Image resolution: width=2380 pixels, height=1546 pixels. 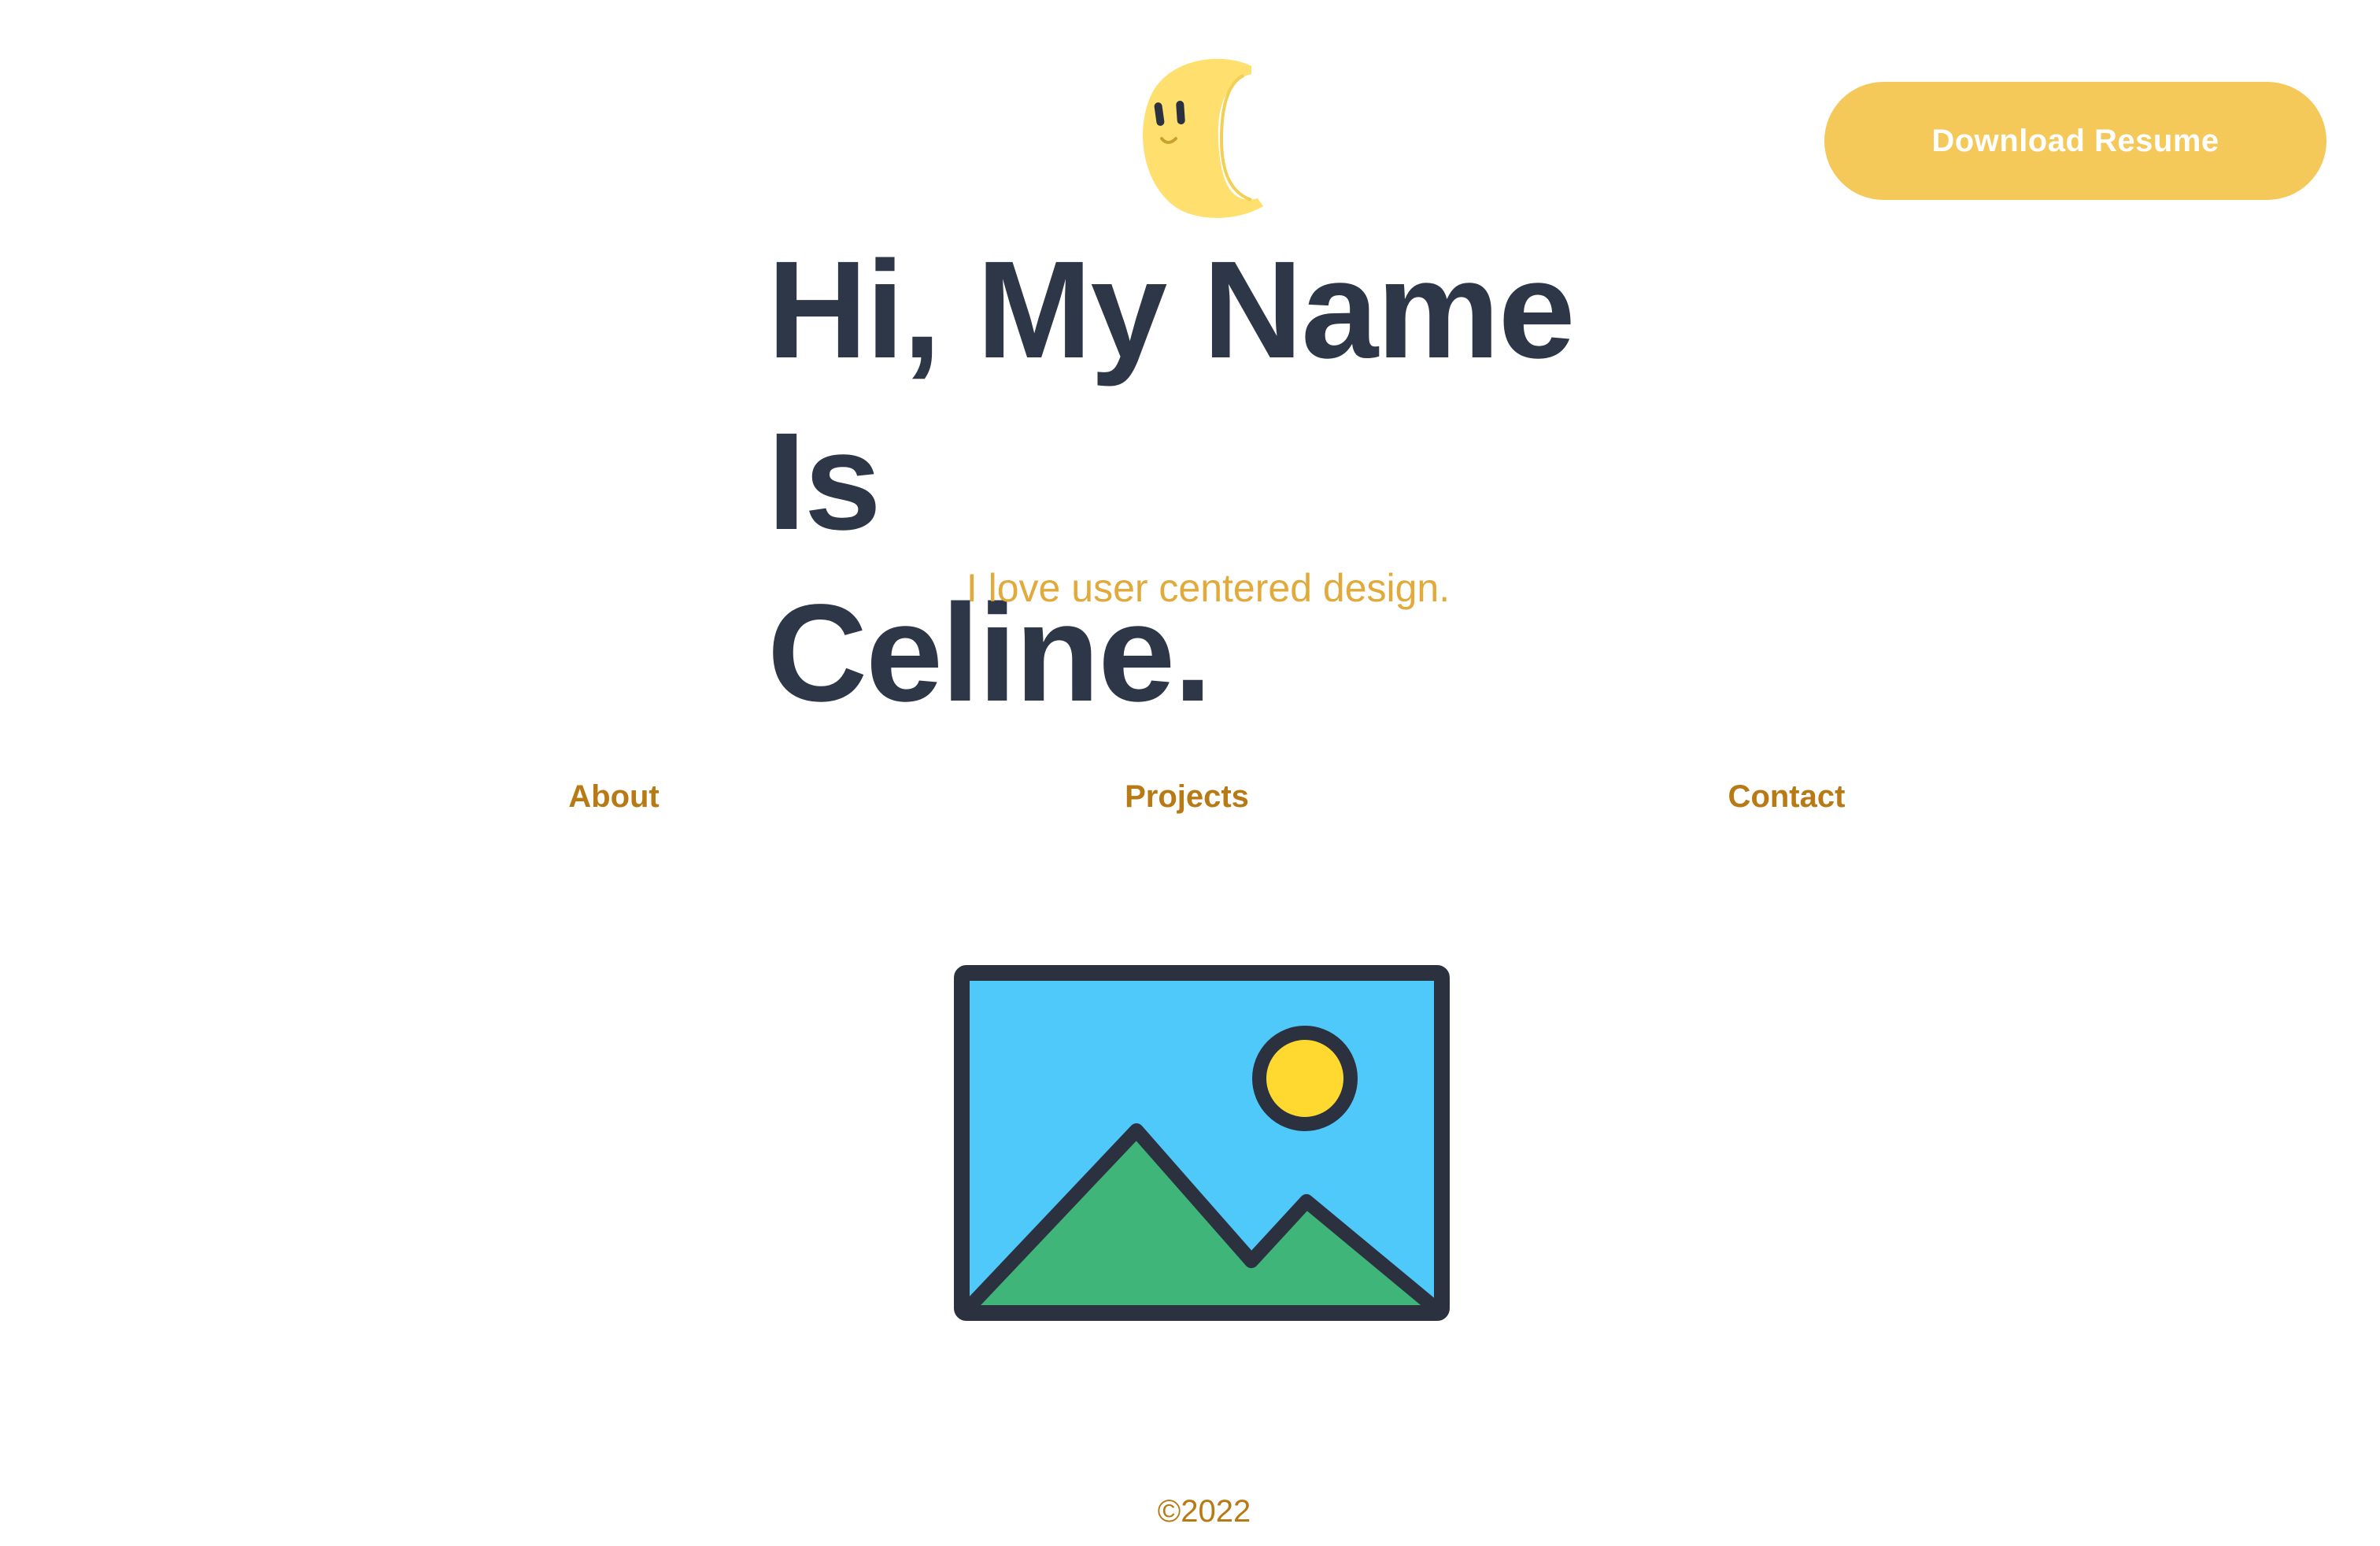 What do you see at coordinates (2075, 141) in the screenshot?
I see `download-resume-button: Download Resume` at bounding box center [2075, 141].